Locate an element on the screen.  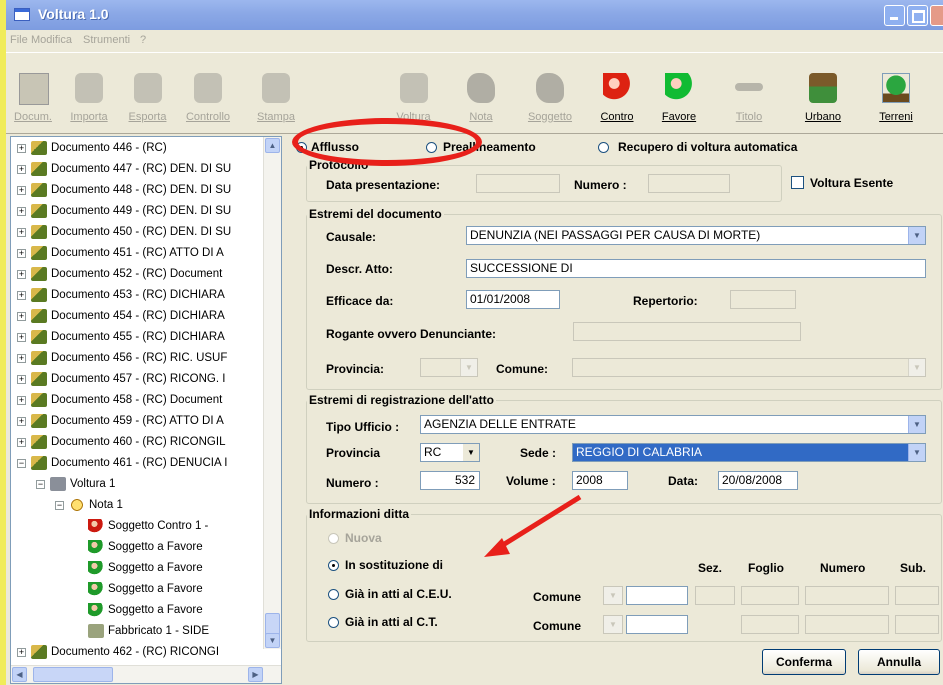
red-arrow-annotation is located at coordinates (533, 525).